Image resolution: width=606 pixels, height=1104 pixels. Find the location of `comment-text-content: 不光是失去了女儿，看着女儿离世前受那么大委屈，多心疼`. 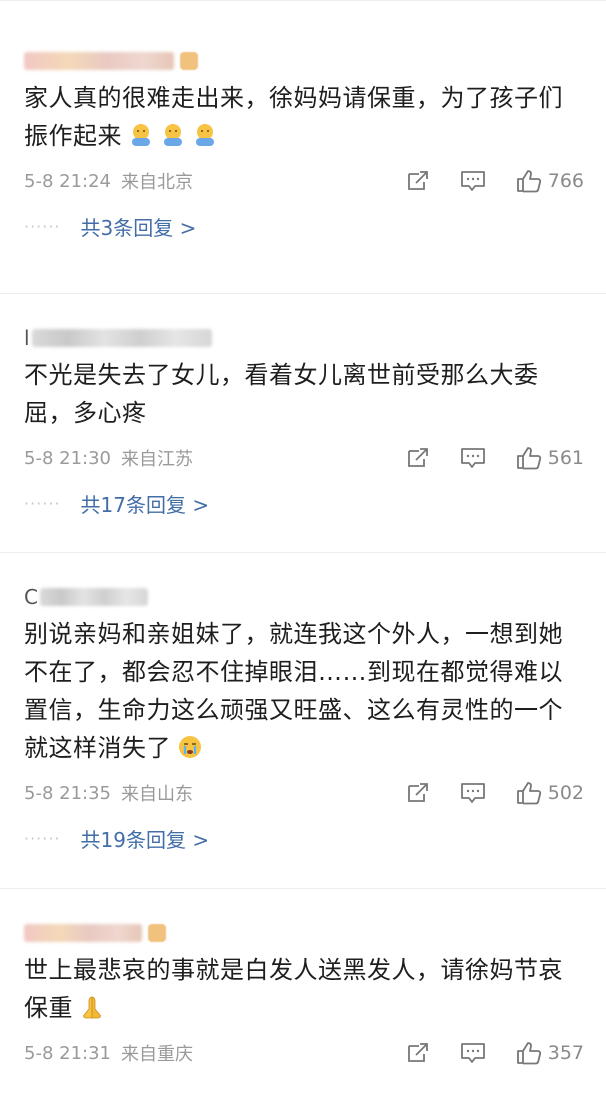

comment-text-content: 不光是失去了女儿，看着女儿离世前受那么大委屈，多心疼 is located at coordinates (281, 394).